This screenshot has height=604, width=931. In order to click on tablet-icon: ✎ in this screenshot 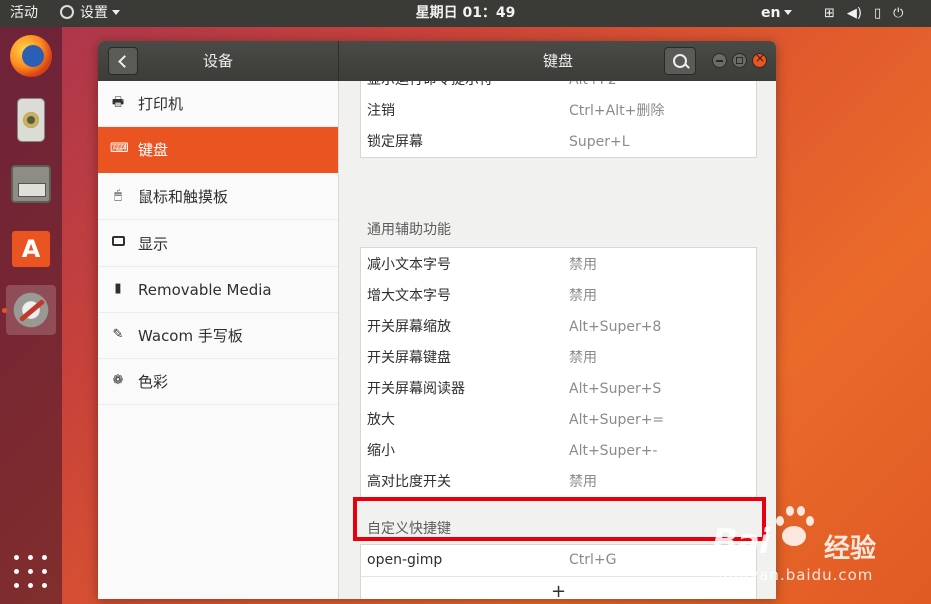, I will do `click(118, 334)`.